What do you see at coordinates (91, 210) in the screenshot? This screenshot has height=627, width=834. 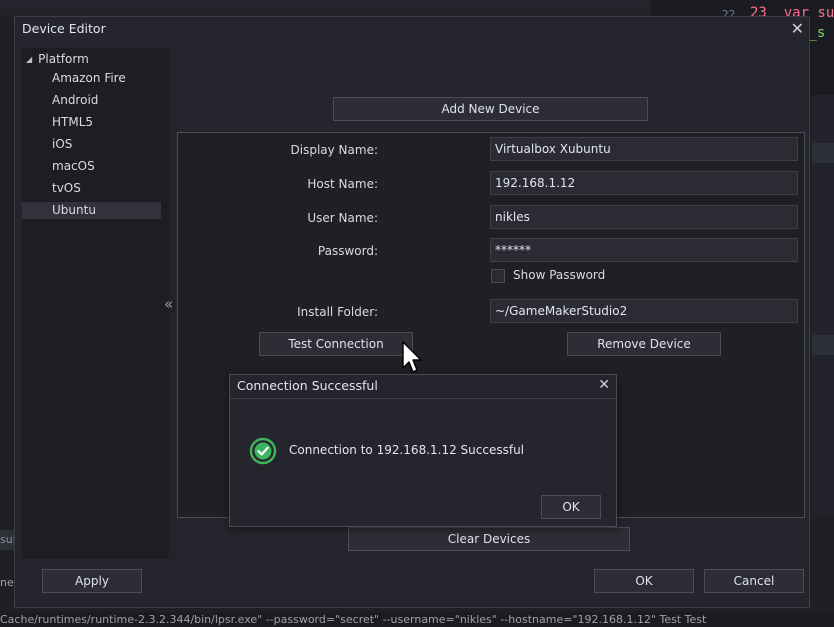 I see `tree-item-ubuntu: Ubuntu` at bounding box center [91, 210].